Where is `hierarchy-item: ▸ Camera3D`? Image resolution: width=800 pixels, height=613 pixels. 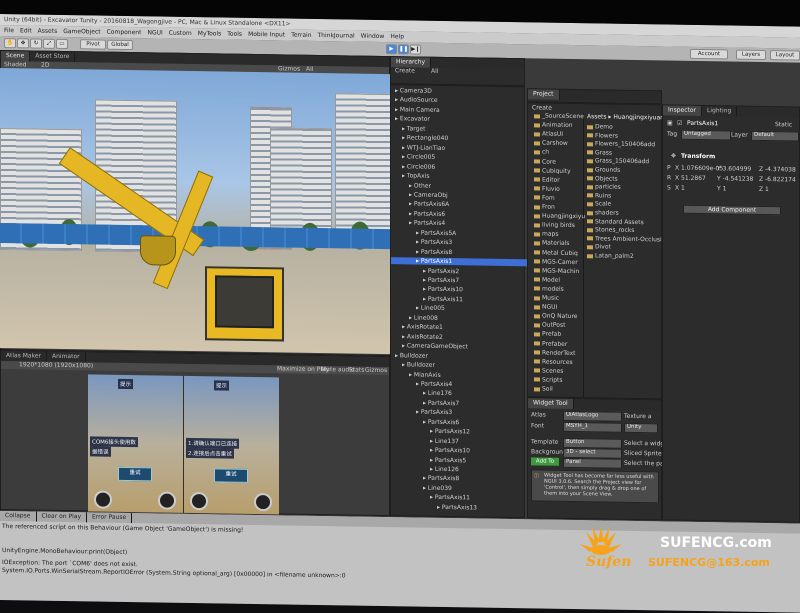
hierarchy-item: ▸ Camera3D is located at coordinates (413, 91).